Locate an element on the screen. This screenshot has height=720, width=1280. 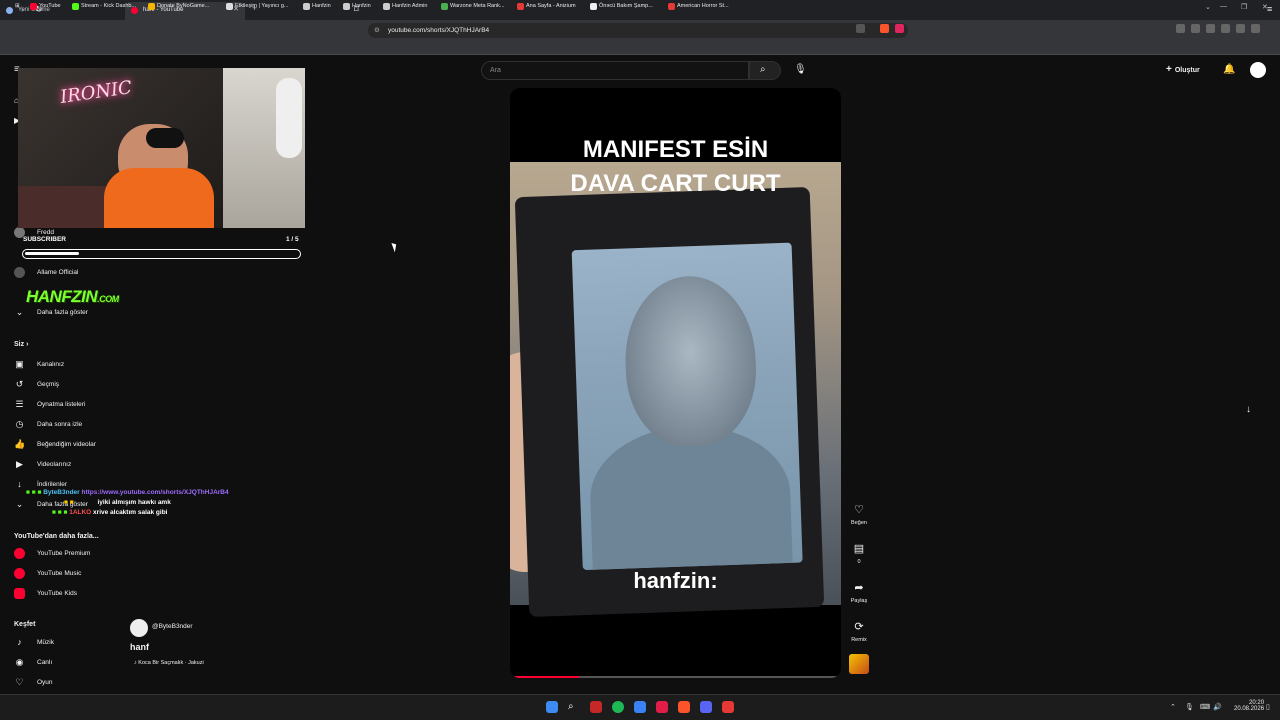
portrait-face is located at coordinates (690, 361).